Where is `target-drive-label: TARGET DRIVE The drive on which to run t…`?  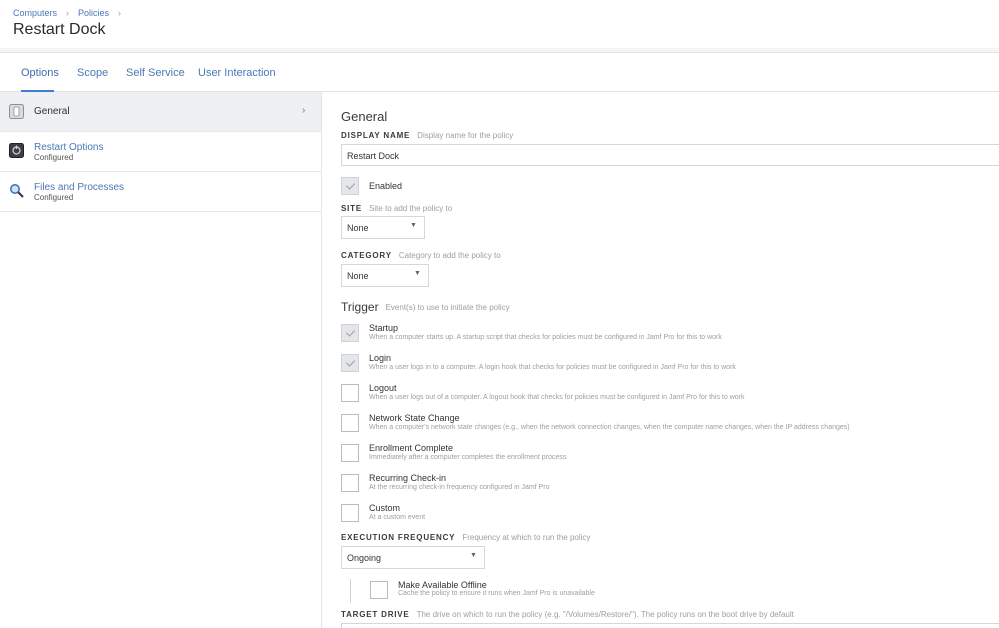
target-drive-label: TARGET DRIVE The drive on which to run t… is located at coordinates (567, 614).